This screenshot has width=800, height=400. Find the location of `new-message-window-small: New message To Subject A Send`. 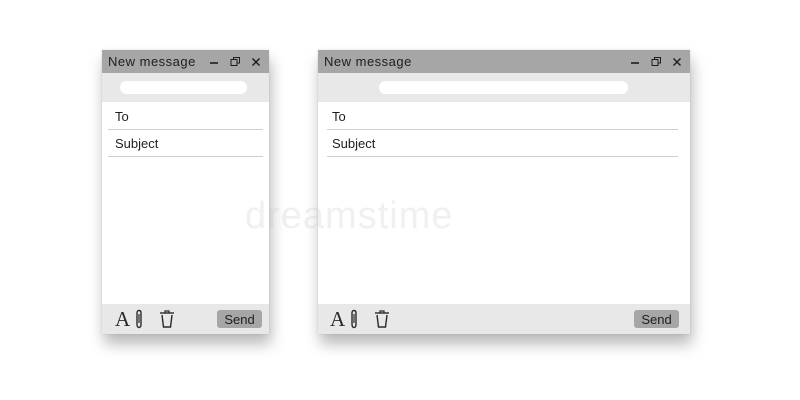

new-message-window-small: New message To Subject A Send is located at coordinates (185, 192).